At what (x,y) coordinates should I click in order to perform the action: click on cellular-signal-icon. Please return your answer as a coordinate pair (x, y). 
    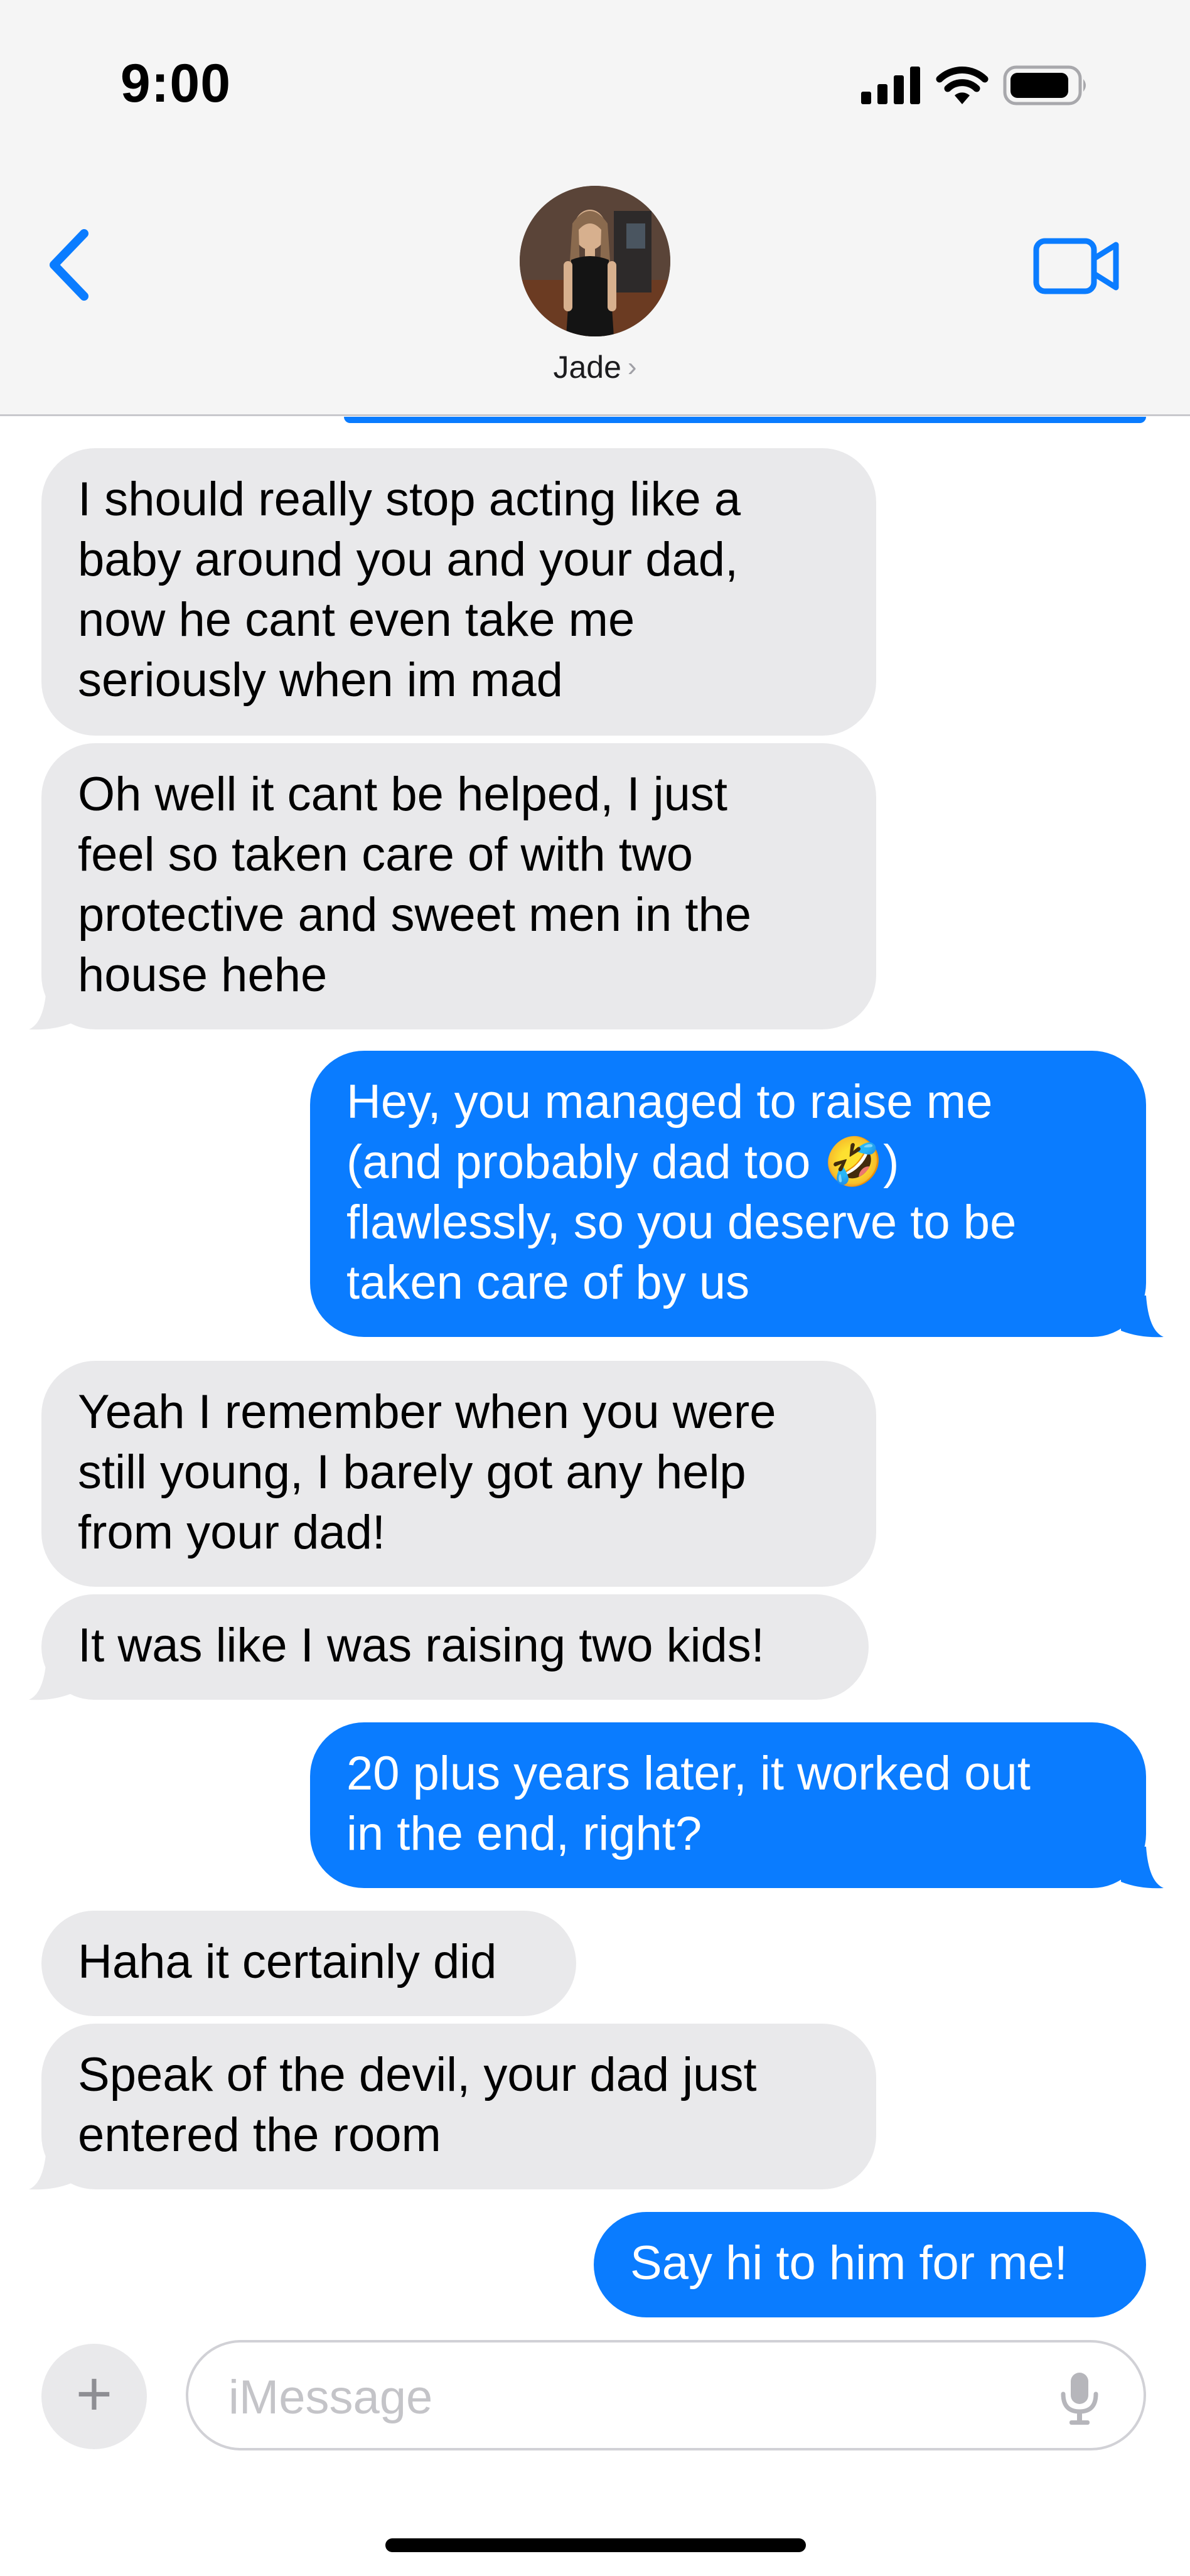
    Looking at the image, I should click on (890, 85).